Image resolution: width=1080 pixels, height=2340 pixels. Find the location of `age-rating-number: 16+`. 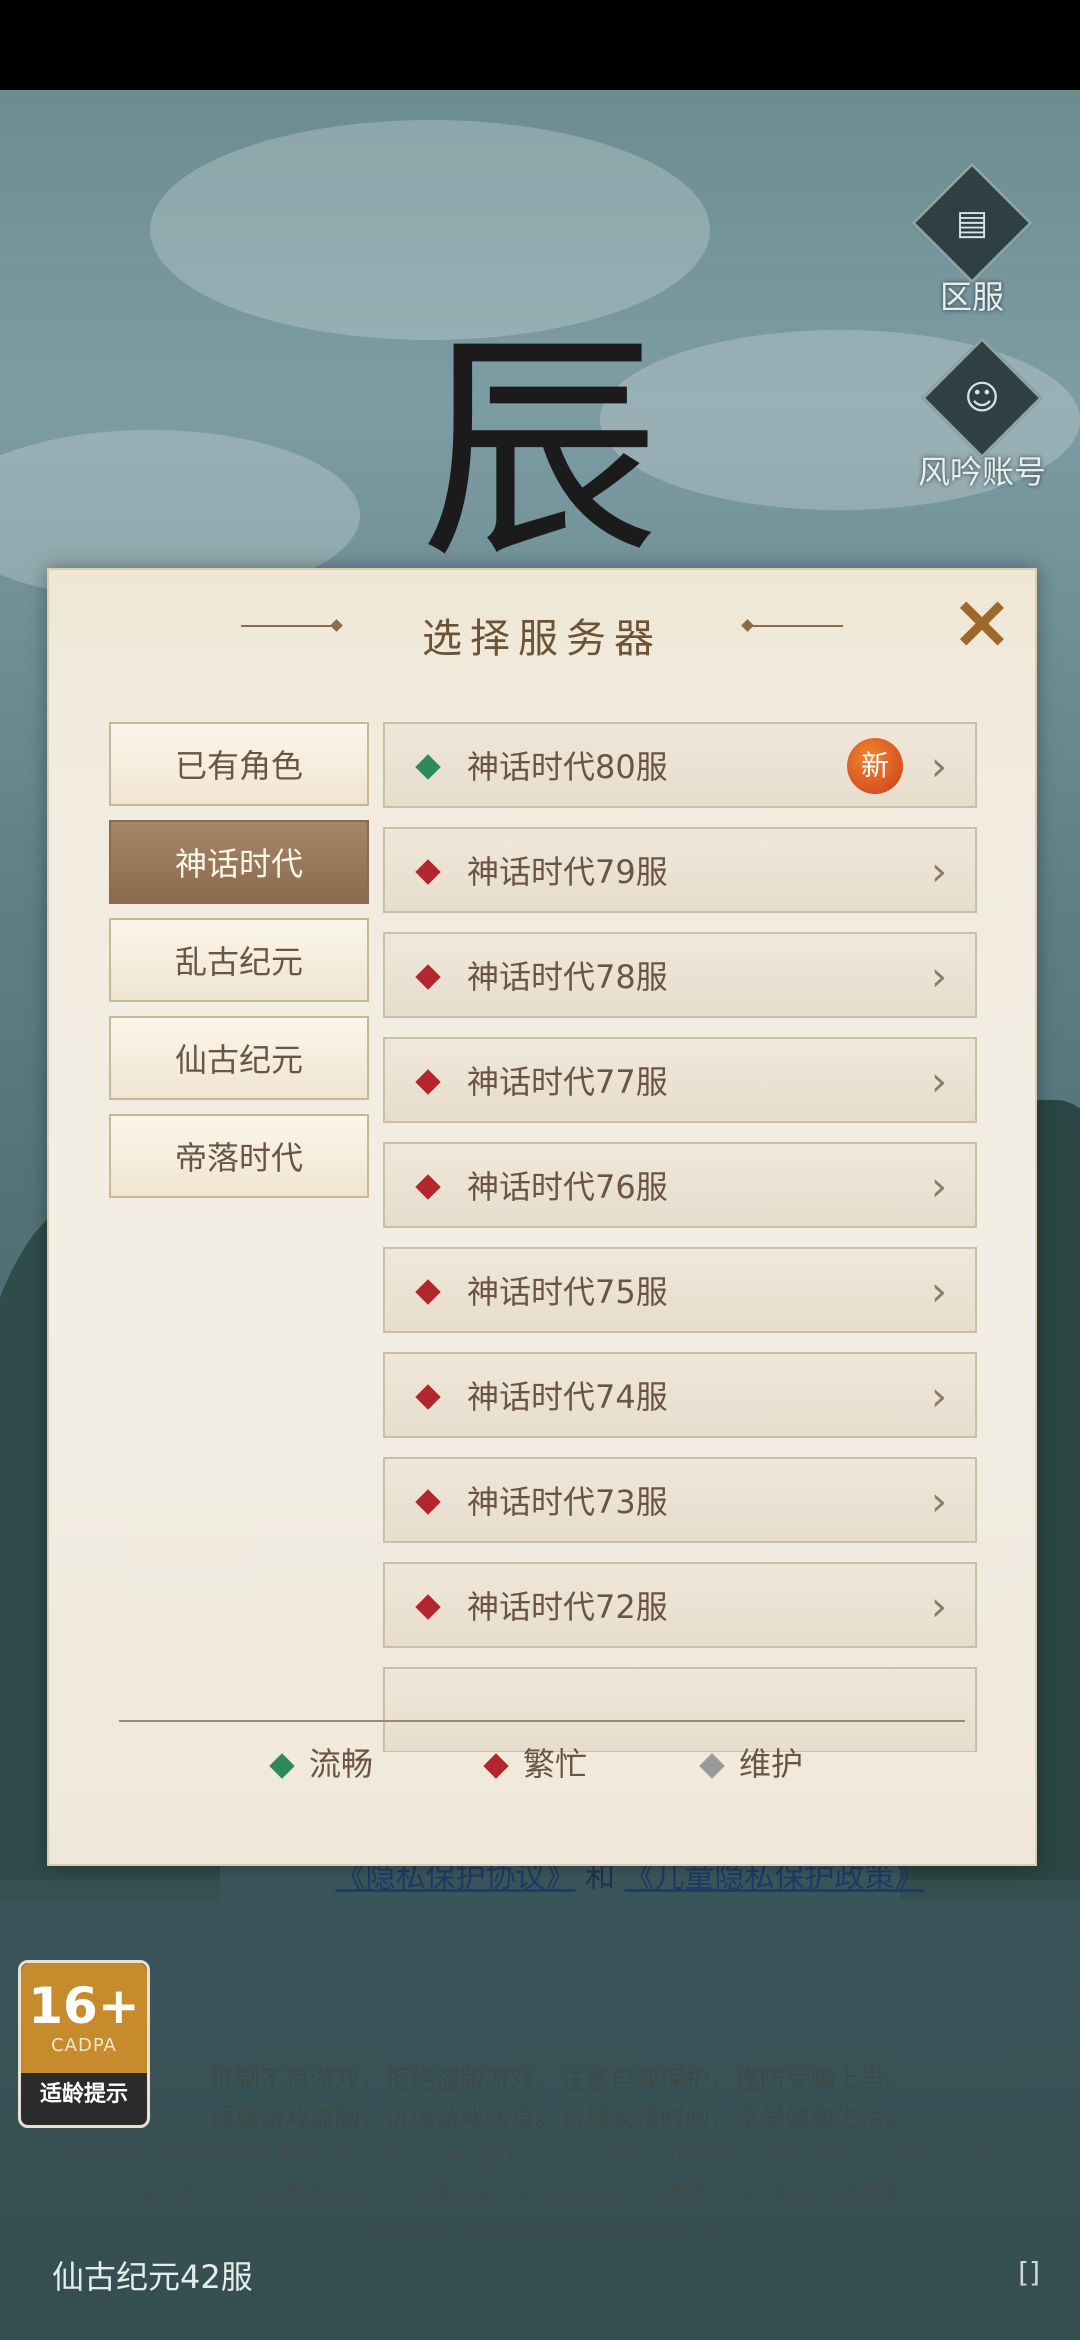

age-rating-number: 16+ is located at coordinates (84, 2006).